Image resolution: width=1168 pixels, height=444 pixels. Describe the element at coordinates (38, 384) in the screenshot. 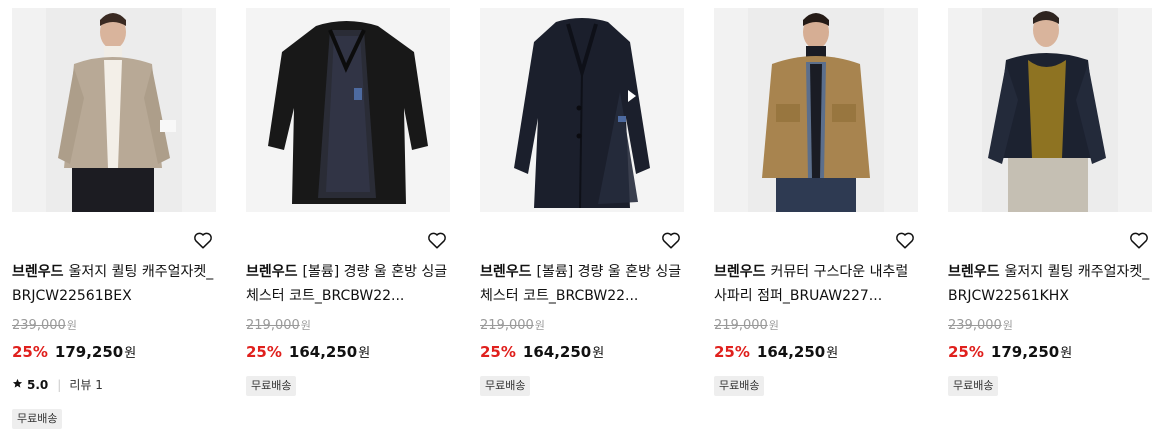

I see `rating-score: 5.0` at that location.